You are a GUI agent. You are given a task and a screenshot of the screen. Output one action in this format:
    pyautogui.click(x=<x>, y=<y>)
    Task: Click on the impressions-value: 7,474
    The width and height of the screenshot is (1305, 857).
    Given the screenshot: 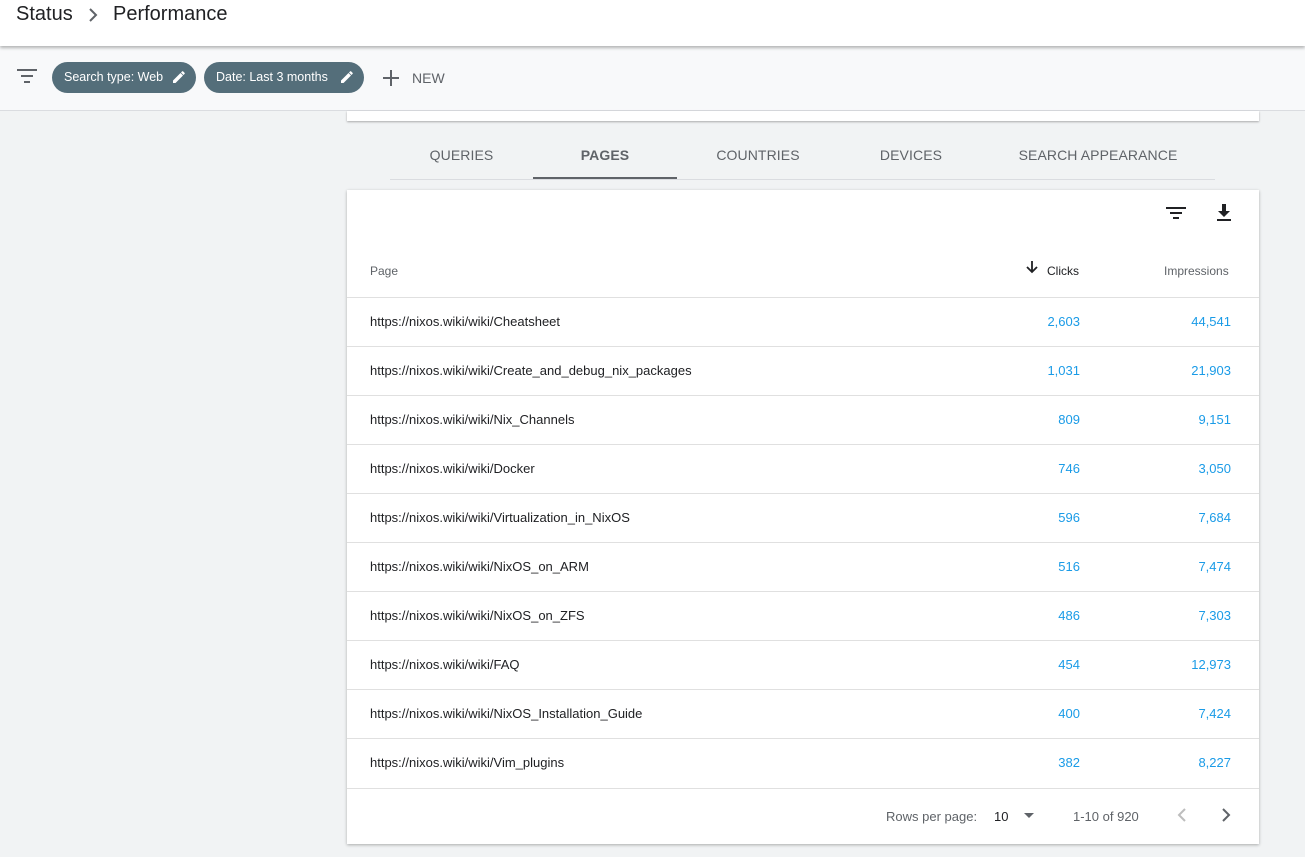 What is the action you would take?
    pyautogui.click(x=1214, y=566)
    